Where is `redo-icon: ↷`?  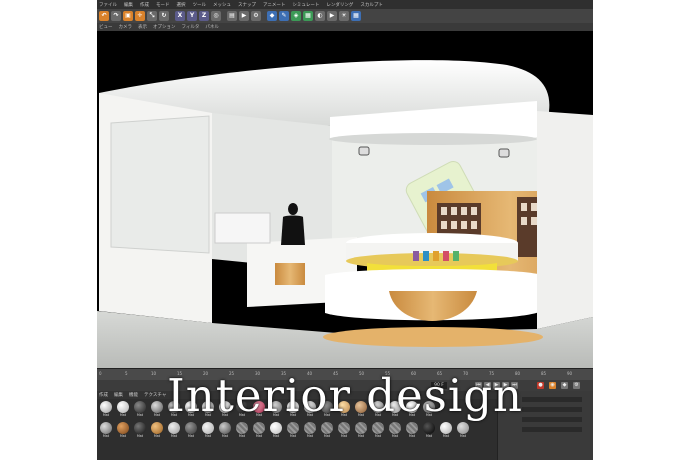 redo-icon: ↷ is located at coordinates (116, 16).